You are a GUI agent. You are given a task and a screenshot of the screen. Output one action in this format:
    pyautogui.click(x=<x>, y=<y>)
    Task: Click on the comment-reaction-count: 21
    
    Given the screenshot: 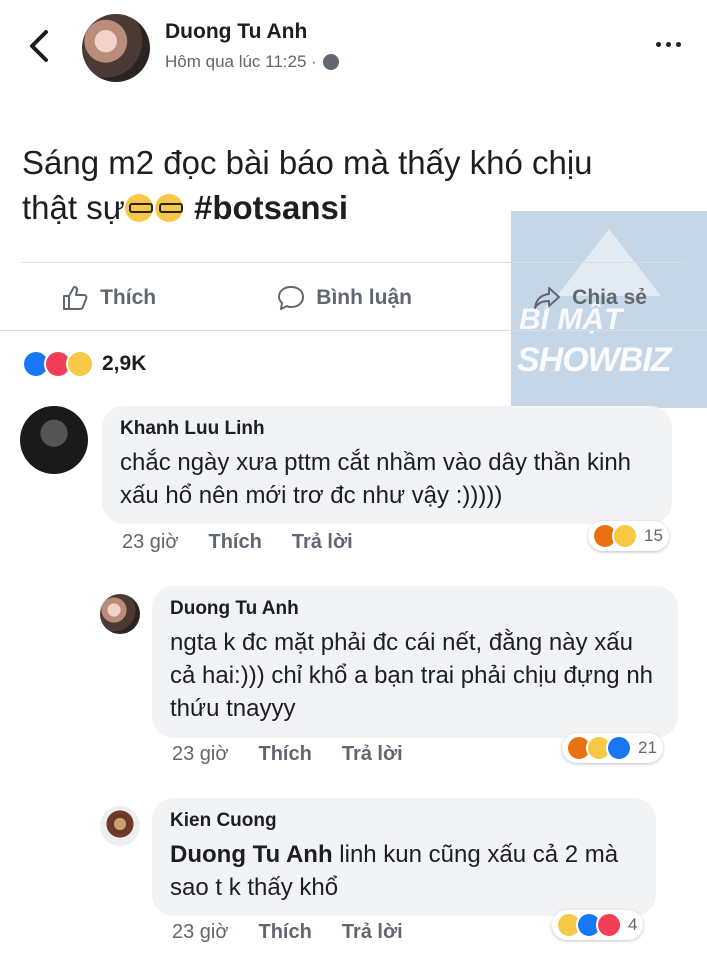 What is the action you would take?
    pyautogui.click(x=647, y=747)
    